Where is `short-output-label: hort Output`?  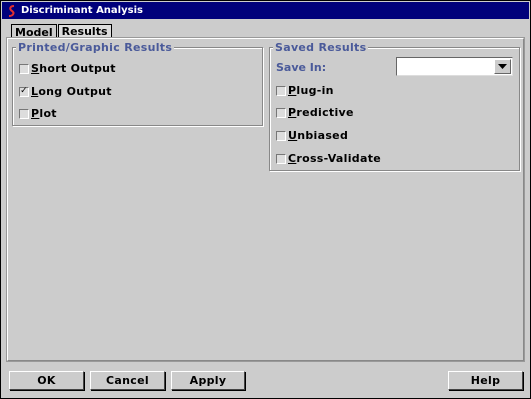
short-output-label: hort Output is located at coordinates (77, 68).